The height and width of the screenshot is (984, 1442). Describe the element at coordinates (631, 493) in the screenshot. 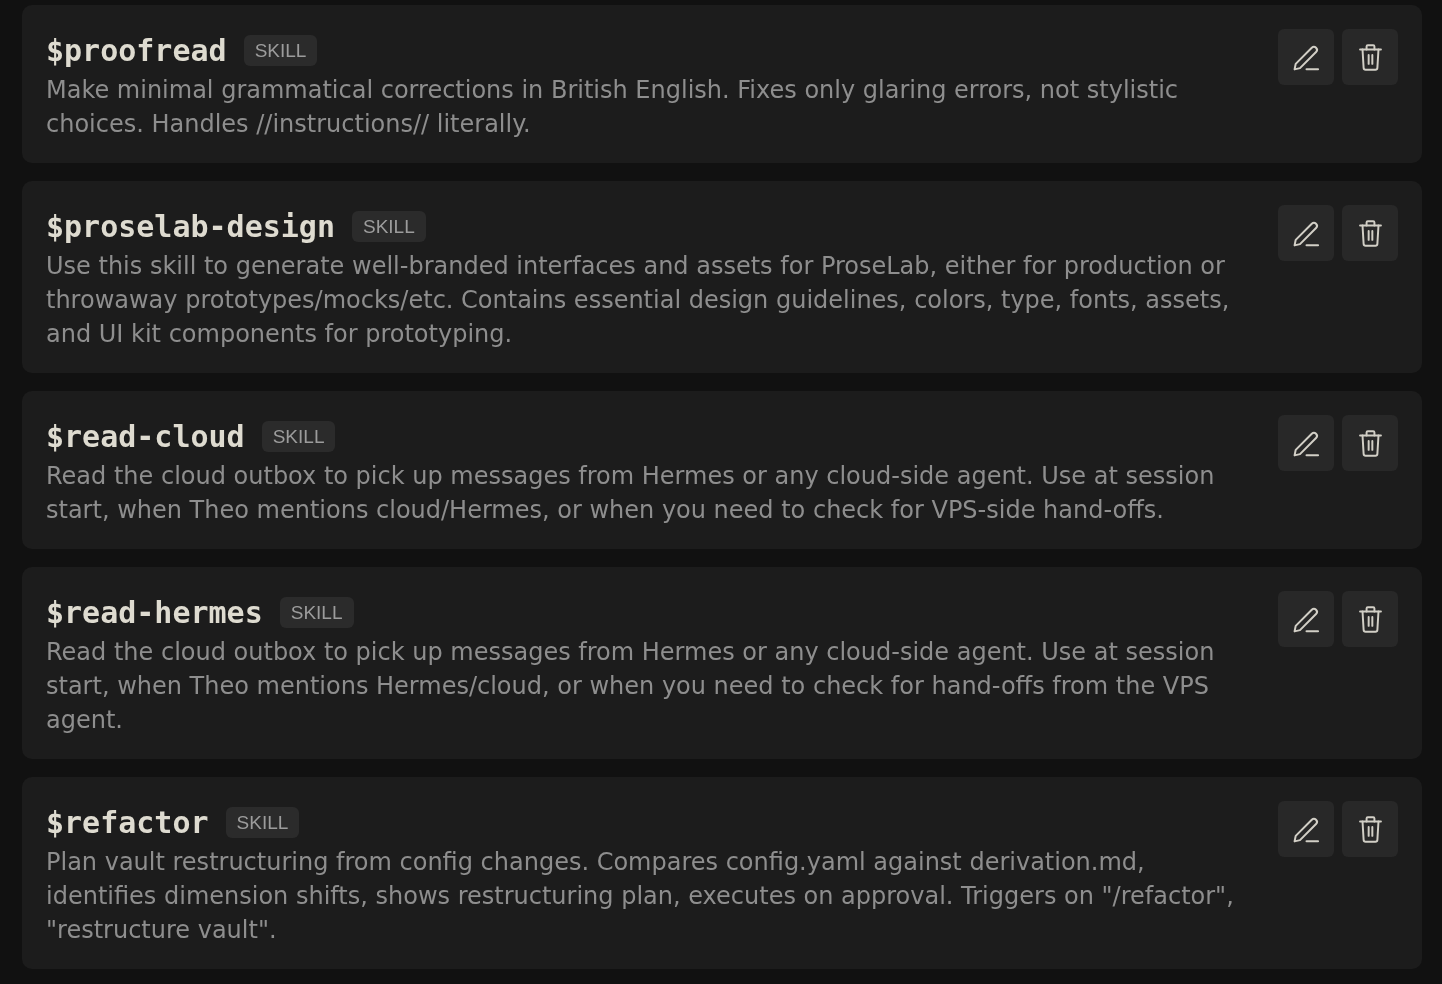

I see `skill-description: Read the cloud outbox to pick up messages from Hermes or any cloud-side agent. Use at session start, when Theo mentions cloud/Hermes, or when you need to check for VPS-side hand-offs.` at that location.